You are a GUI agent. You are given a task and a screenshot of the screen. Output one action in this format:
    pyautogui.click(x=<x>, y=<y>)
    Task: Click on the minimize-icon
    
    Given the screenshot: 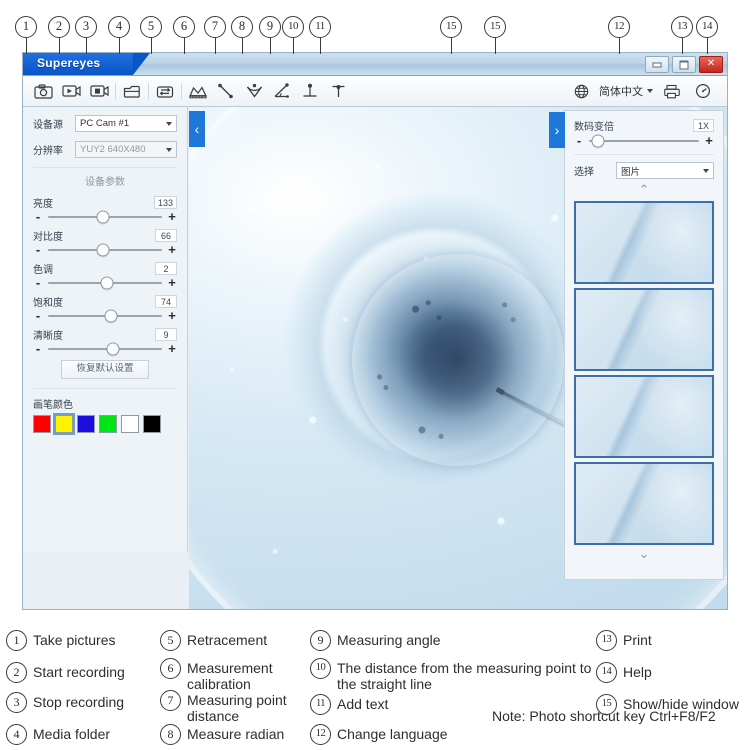 What is the action you would take?
    pyautogui.click(x=657, y=64)
    